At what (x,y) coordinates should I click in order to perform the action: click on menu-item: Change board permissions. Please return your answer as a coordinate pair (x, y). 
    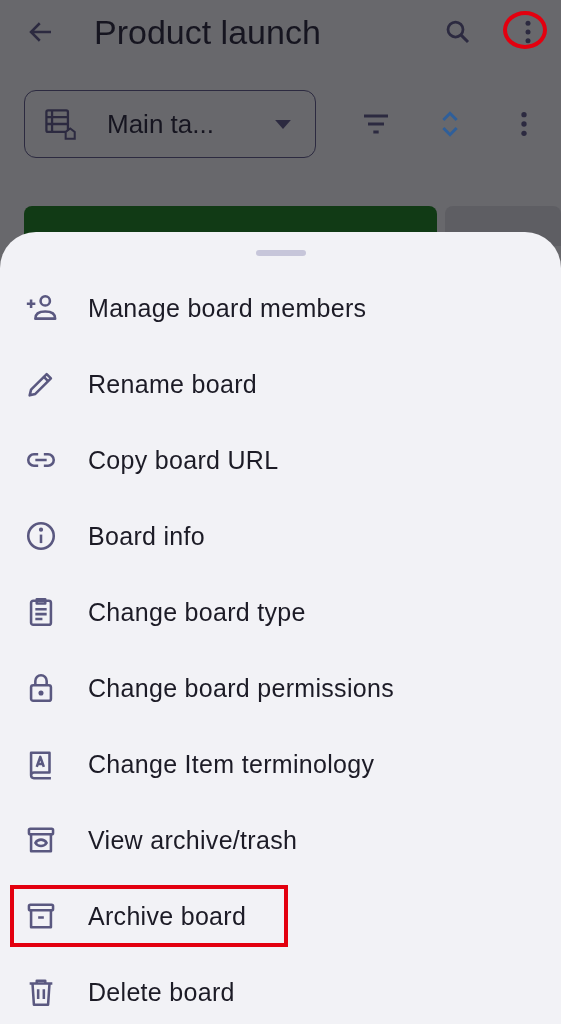
    Looking at the image, I should click on (280, 688).